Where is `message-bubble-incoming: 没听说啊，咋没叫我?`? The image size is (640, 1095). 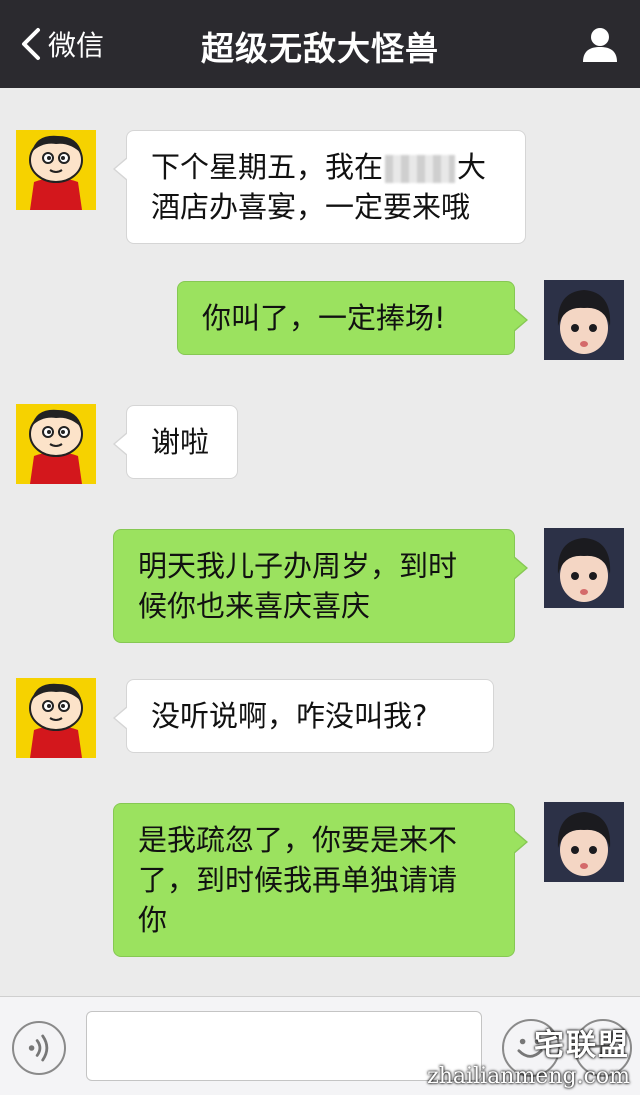 message-bubble-incoming: 没听说啊，咋没叫我? is located at coordinates (303, 716).